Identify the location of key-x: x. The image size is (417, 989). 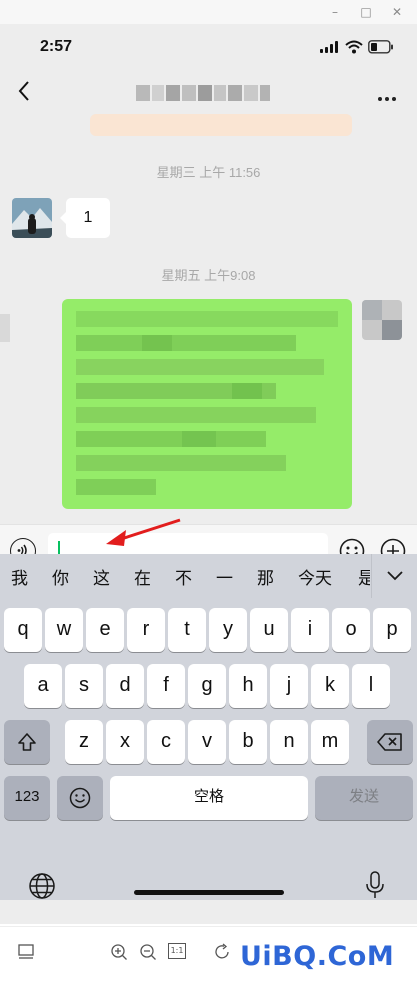
(125, 742).